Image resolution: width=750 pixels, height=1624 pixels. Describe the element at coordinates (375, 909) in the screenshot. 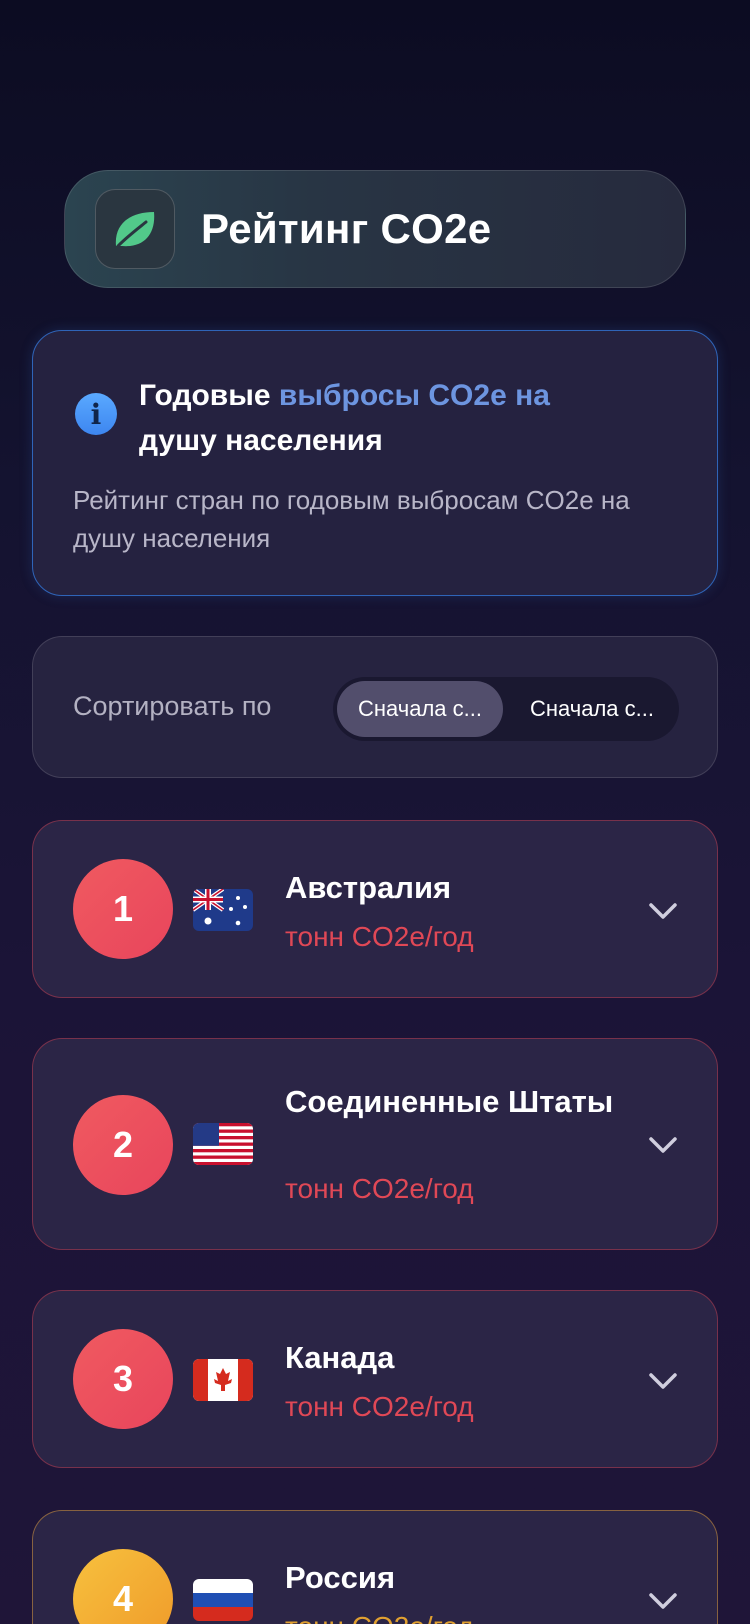

I see `country-card-australia: 1 Австралия тонн CO2e/год` at that location.